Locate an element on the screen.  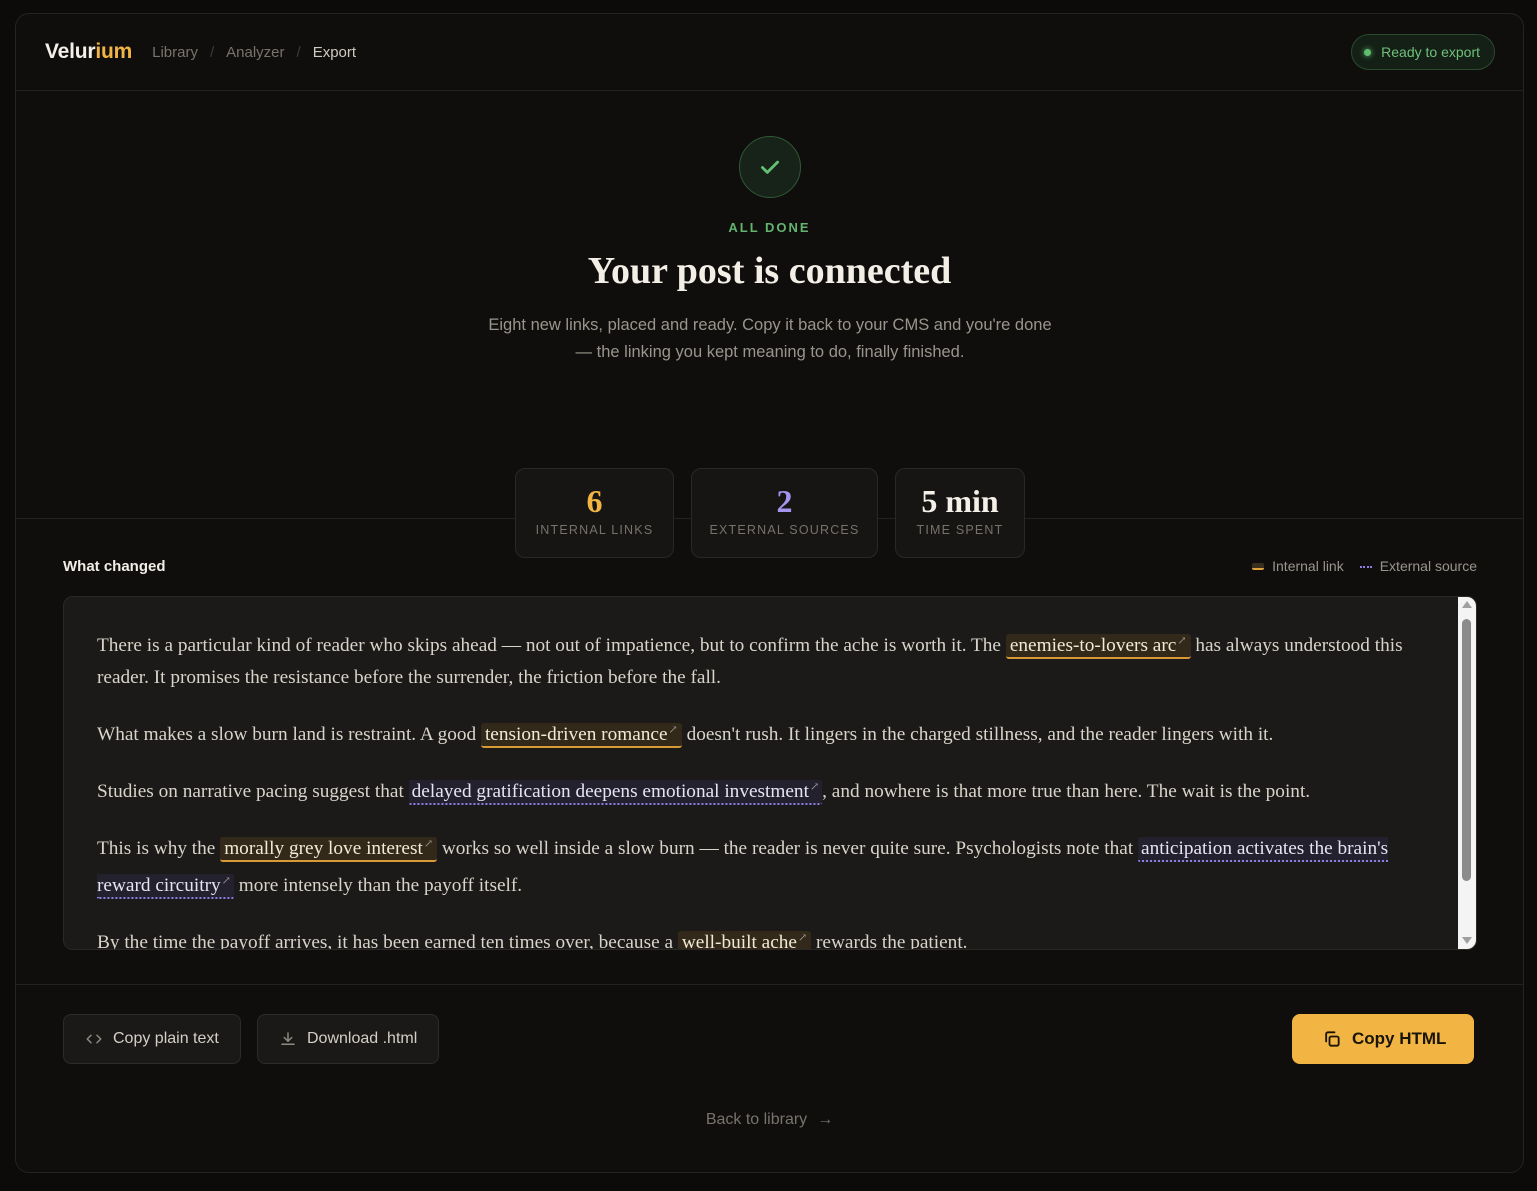
stat-value: 5 min is located at coordinates (960, 501).